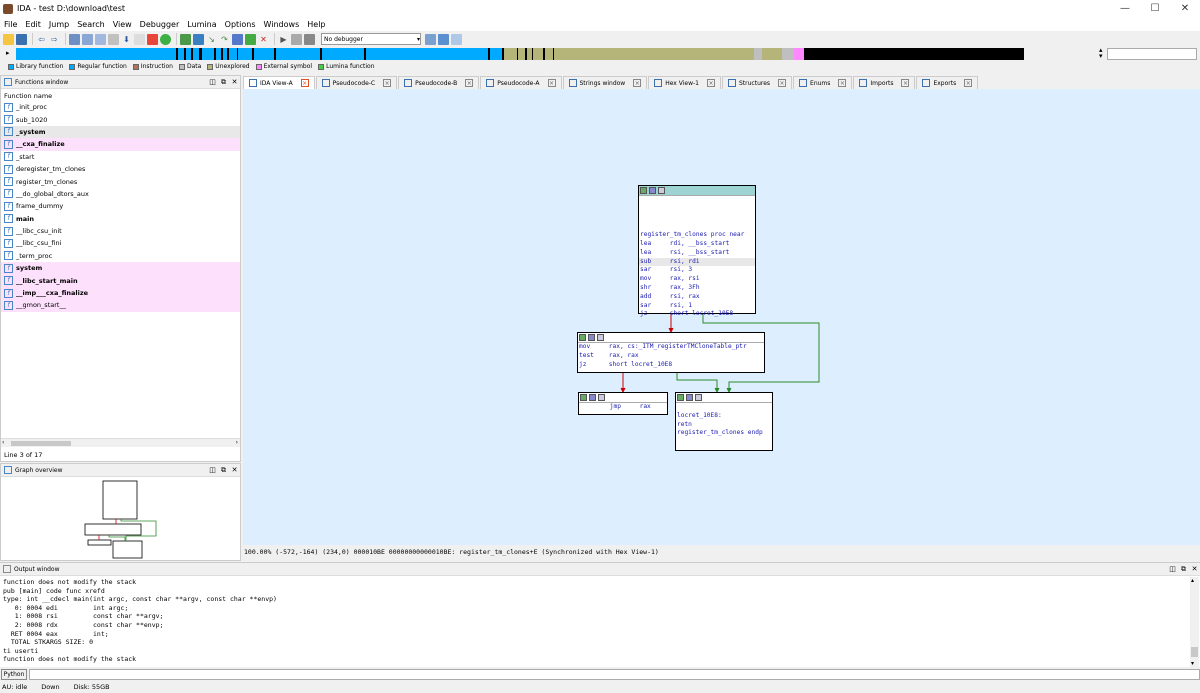 Image resolution: width=1200 pixels, height=693 pixels. I want to click on graph-overview-minimap, so click(120, 520).